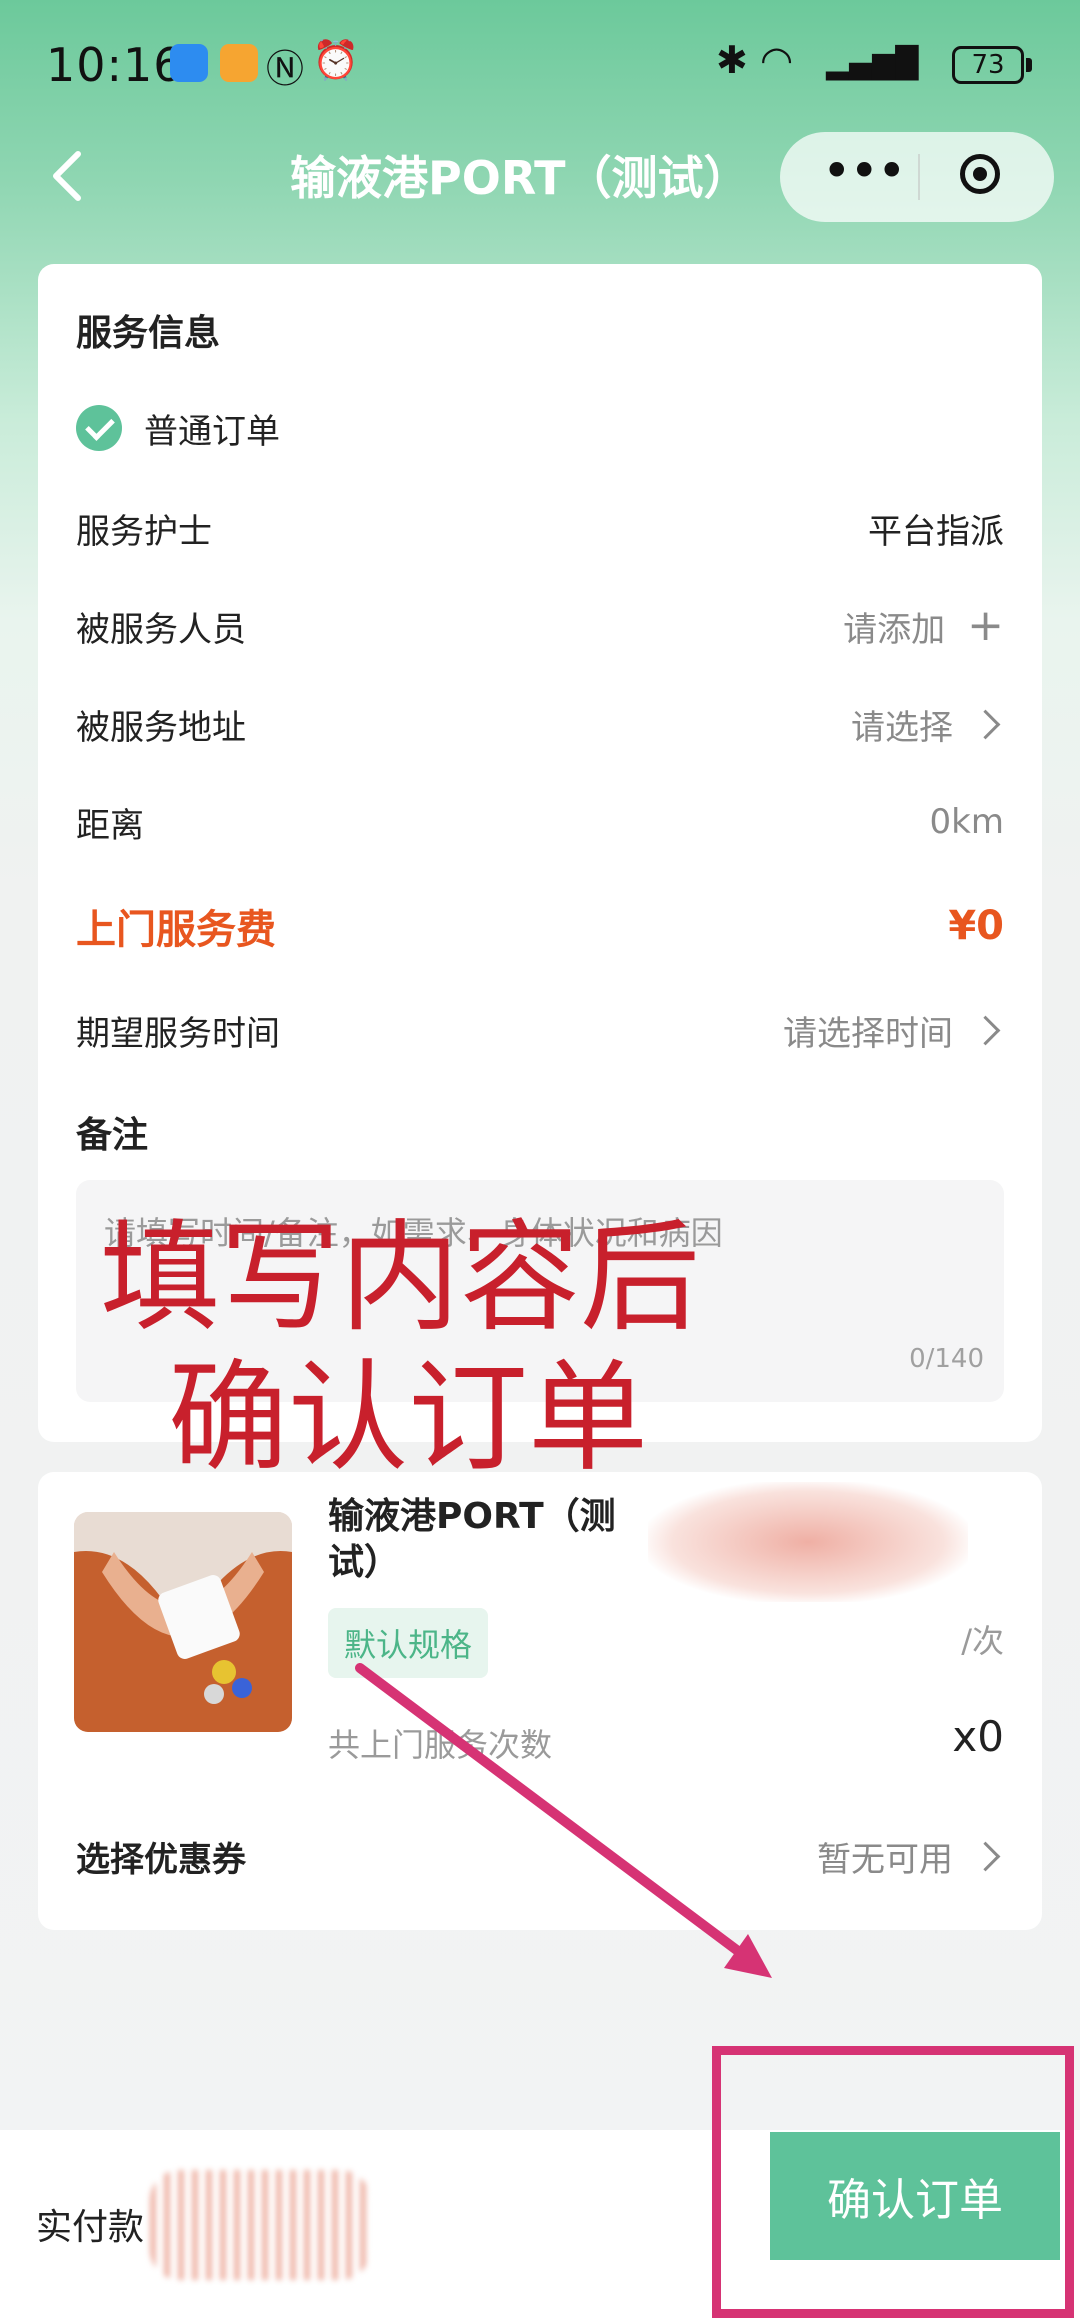 This screenshot has width=1080, height=2324. Describe the element at coordinates (864, 171) in the screenshot. I see `more-icon: •••` at that location.